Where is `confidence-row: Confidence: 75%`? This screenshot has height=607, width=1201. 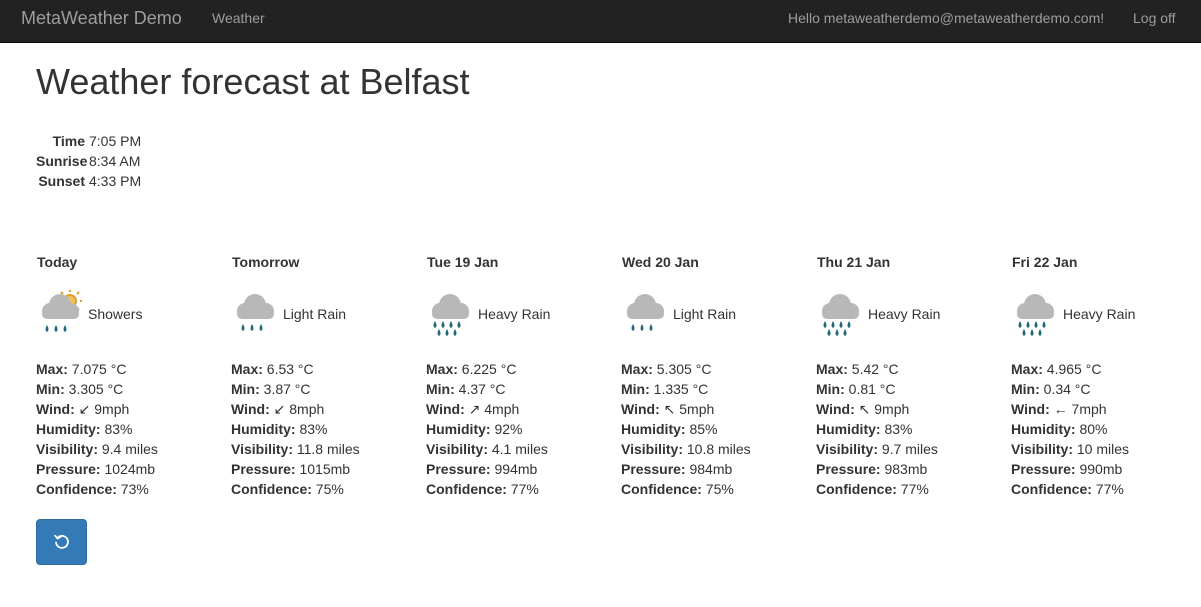 confidence-row: Confidence: 75% is located at coordinates (295, 489).